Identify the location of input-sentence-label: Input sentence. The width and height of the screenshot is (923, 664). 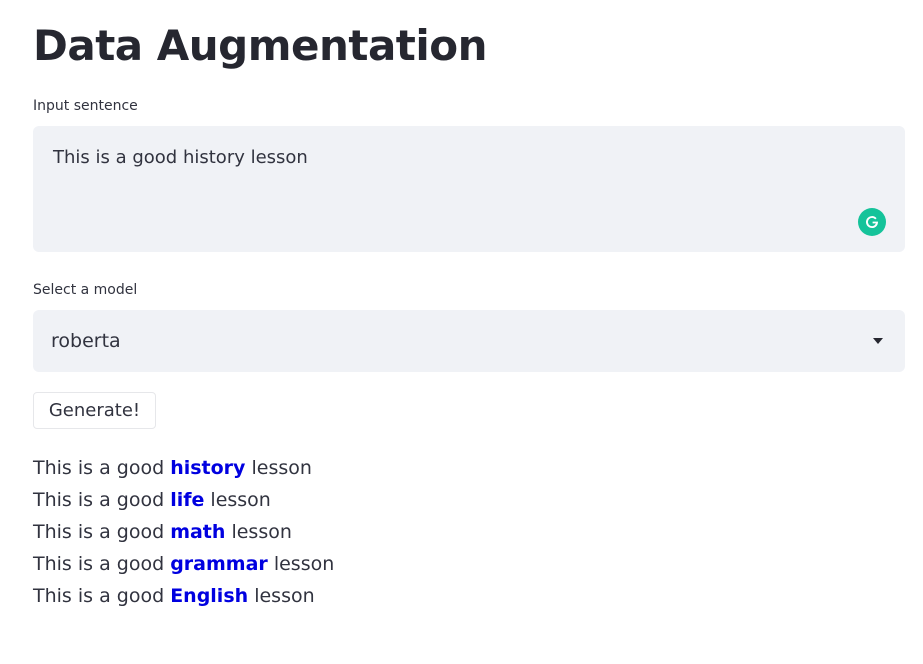
(85, 106).